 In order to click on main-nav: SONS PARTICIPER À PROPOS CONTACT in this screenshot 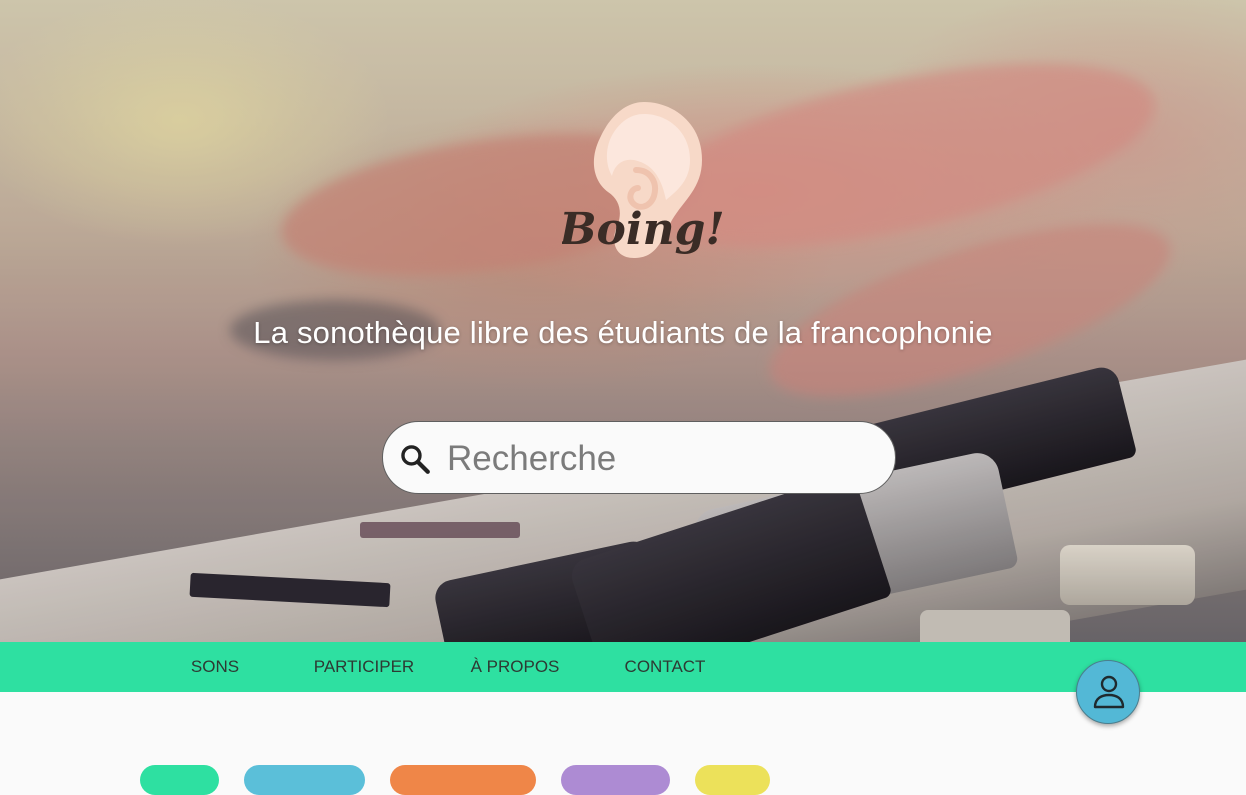, I will do `click(623, 667)`.